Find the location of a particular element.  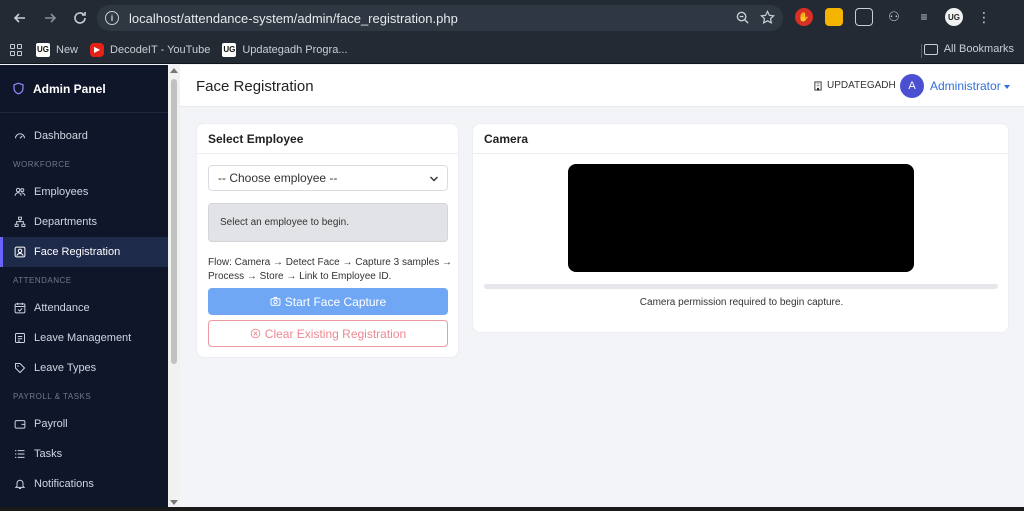

user-menu: Administrator is located at coordinates (970, 86).